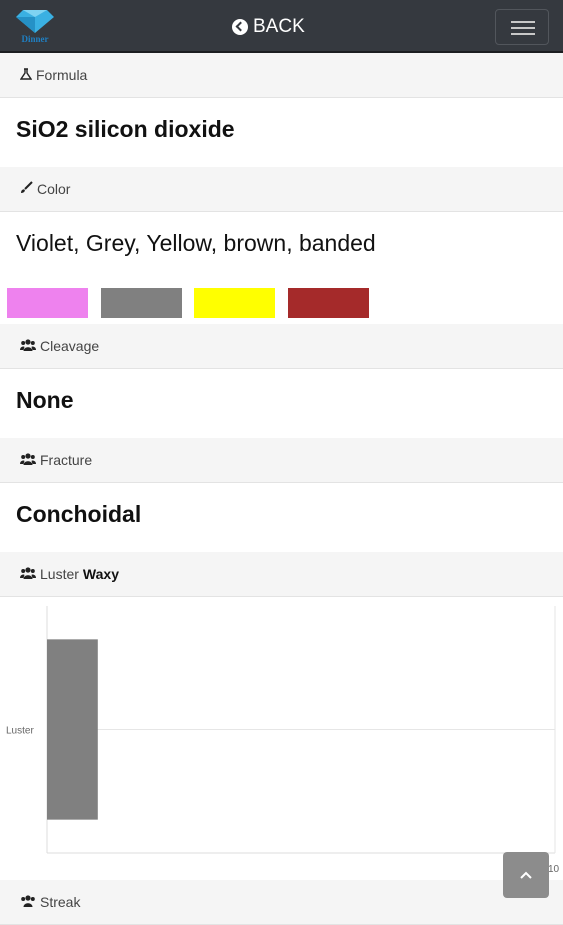 The height and width of the screenshot is (925, 563). I want to click on fracture-header: Fracture, so click(281, 460).